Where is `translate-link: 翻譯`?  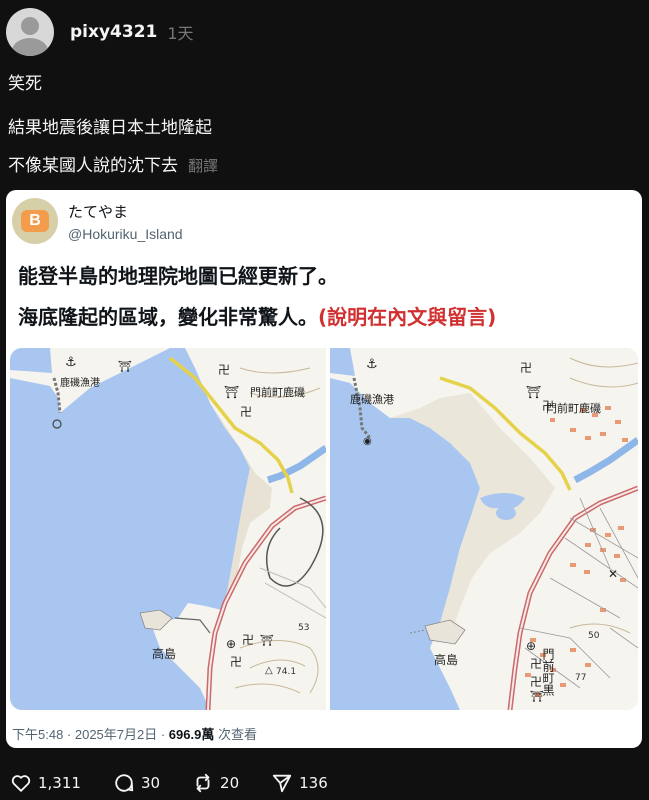
translate-link: 翻譯 is located at coordinates (203, 166).